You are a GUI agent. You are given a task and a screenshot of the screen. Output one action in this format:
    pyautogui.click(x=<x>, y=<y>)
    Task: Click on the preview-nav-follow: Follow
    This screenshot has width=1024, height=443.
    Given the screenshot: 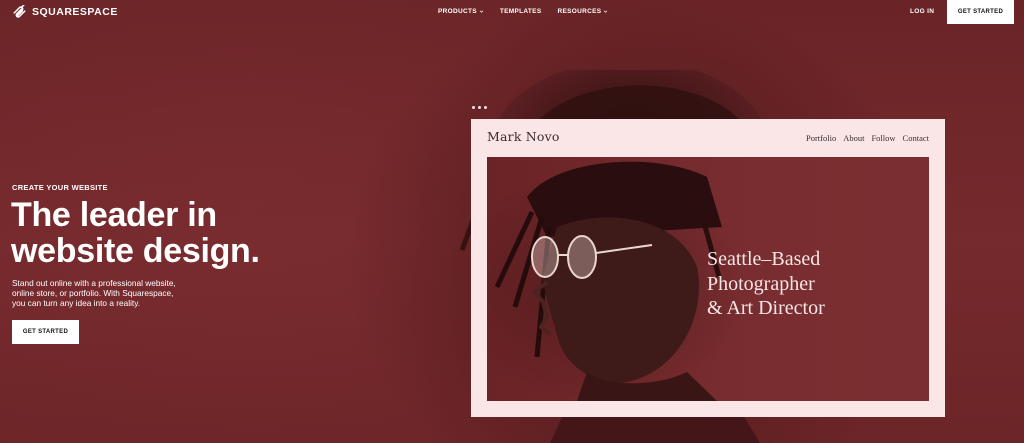 What is the action you would take?
    pyautogui.click(x=883, y=138)
    